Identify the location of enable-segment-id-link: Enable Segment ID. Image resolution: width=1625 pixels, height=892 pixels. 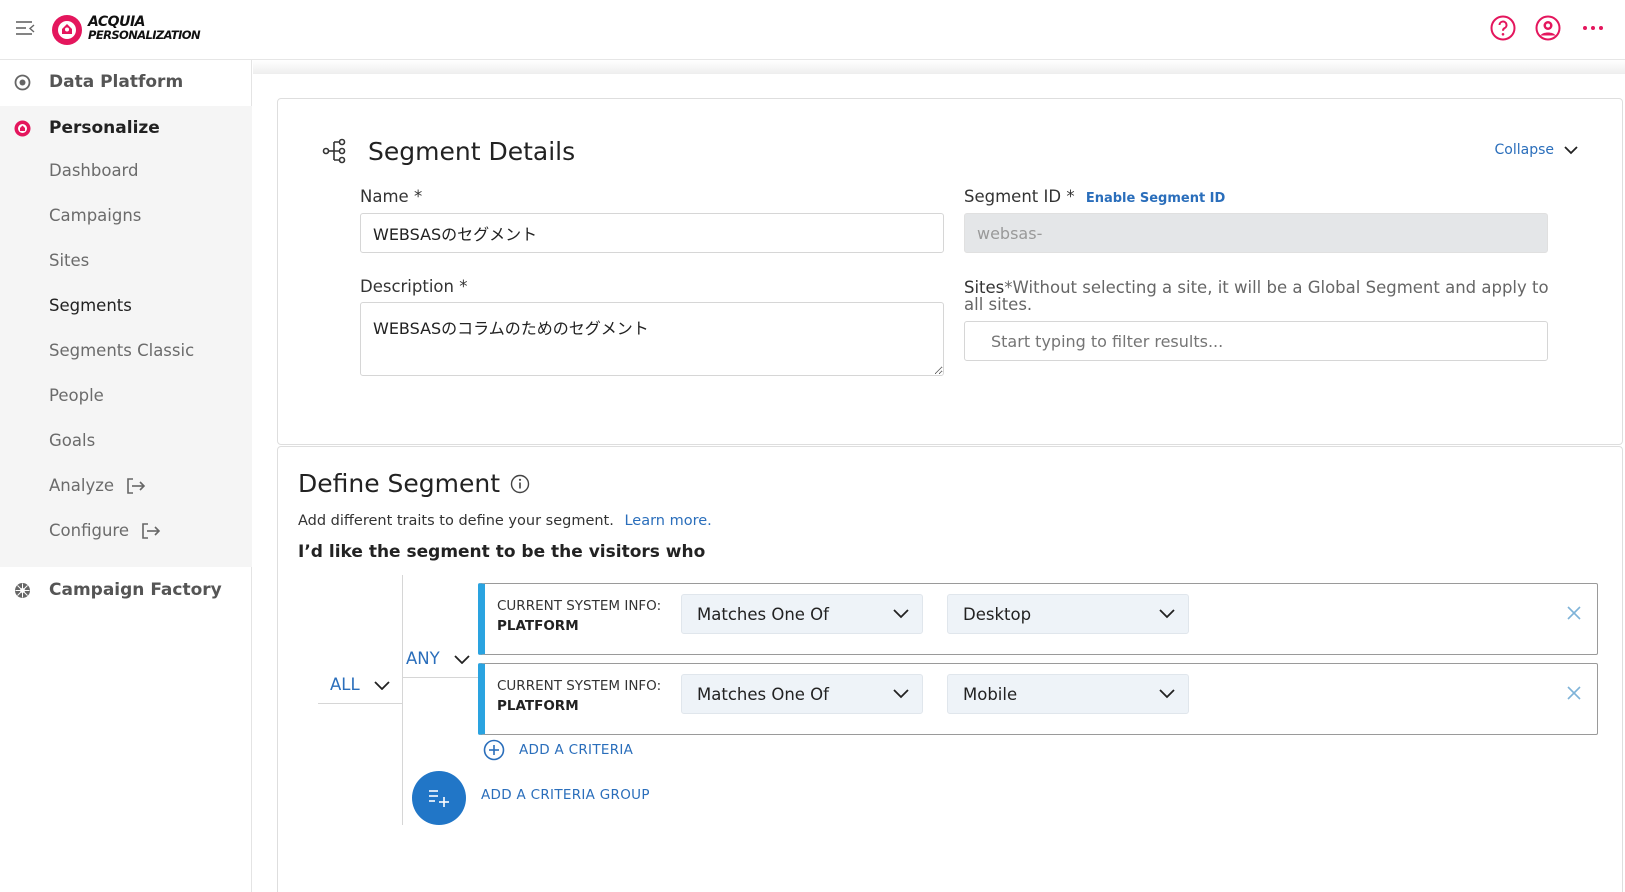
(1155, 198).